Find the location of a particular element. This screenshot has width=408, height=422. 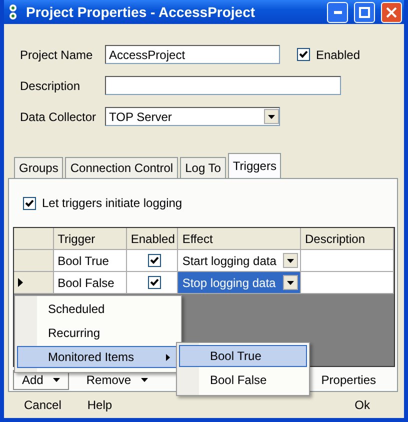

data-collector-select: TOP Server is located at coordinates (192, 116).